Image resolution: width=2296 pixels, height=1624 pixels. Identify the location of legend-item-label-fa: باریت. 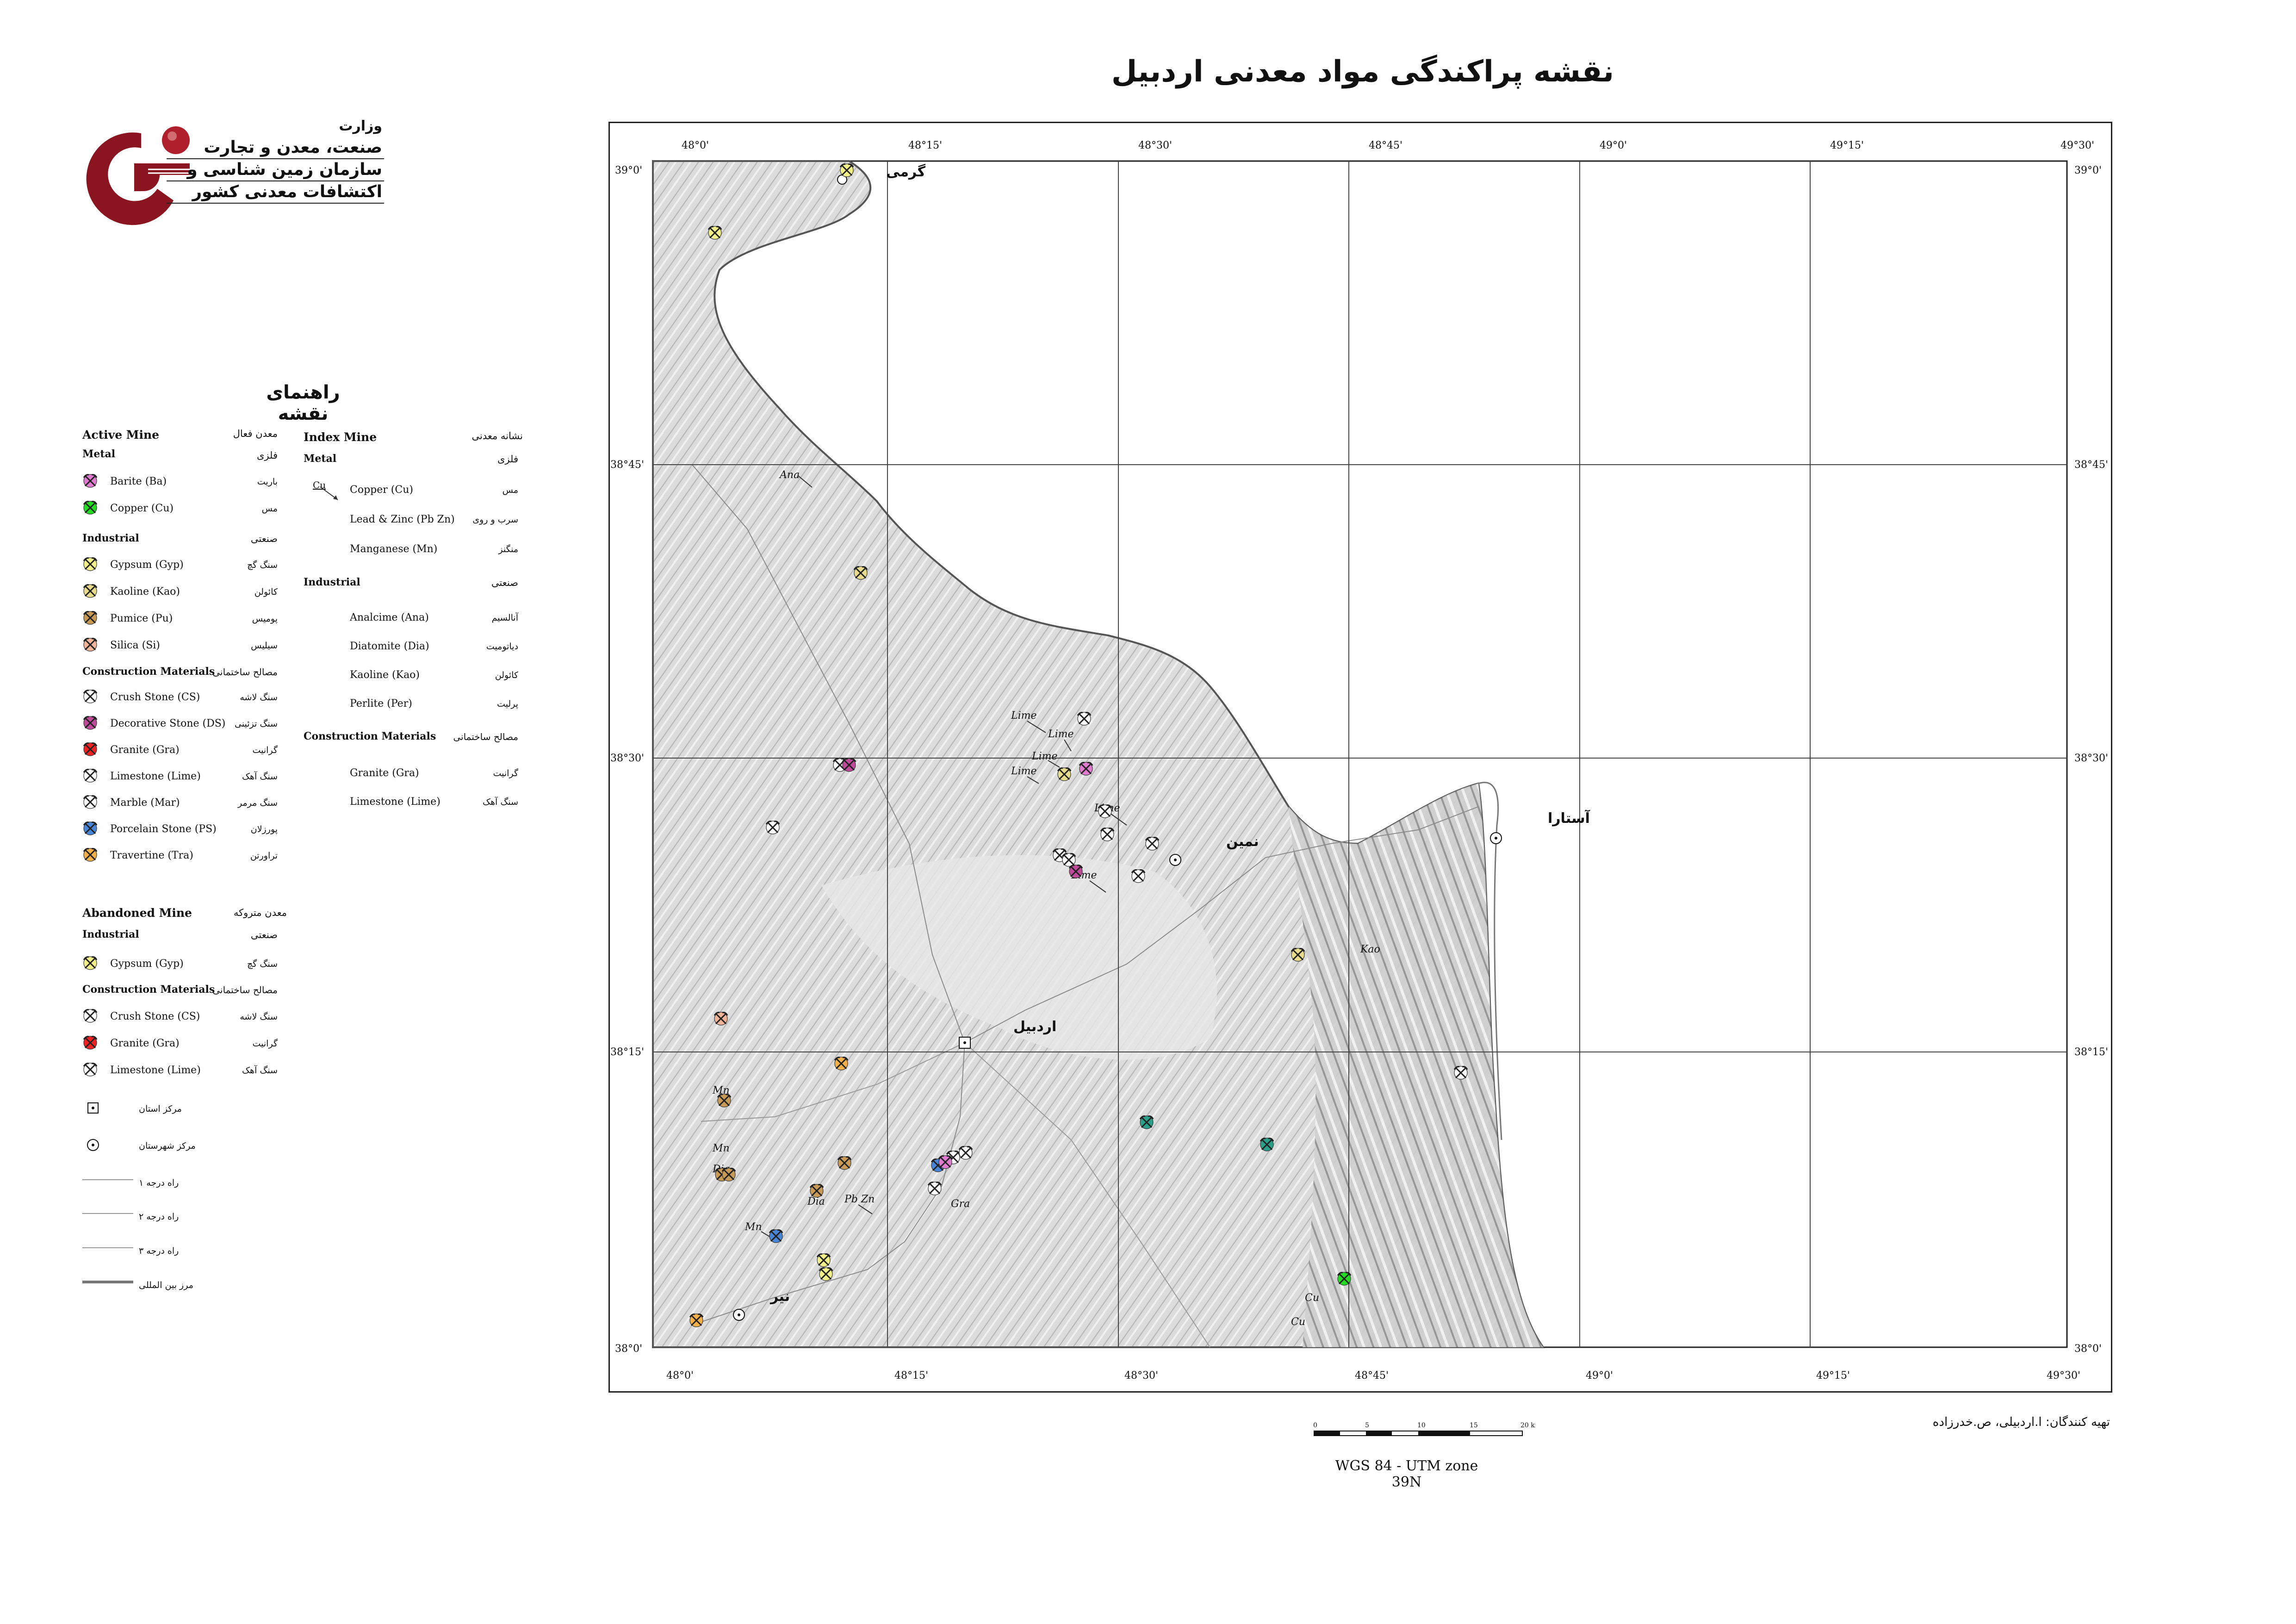
(268, 482).